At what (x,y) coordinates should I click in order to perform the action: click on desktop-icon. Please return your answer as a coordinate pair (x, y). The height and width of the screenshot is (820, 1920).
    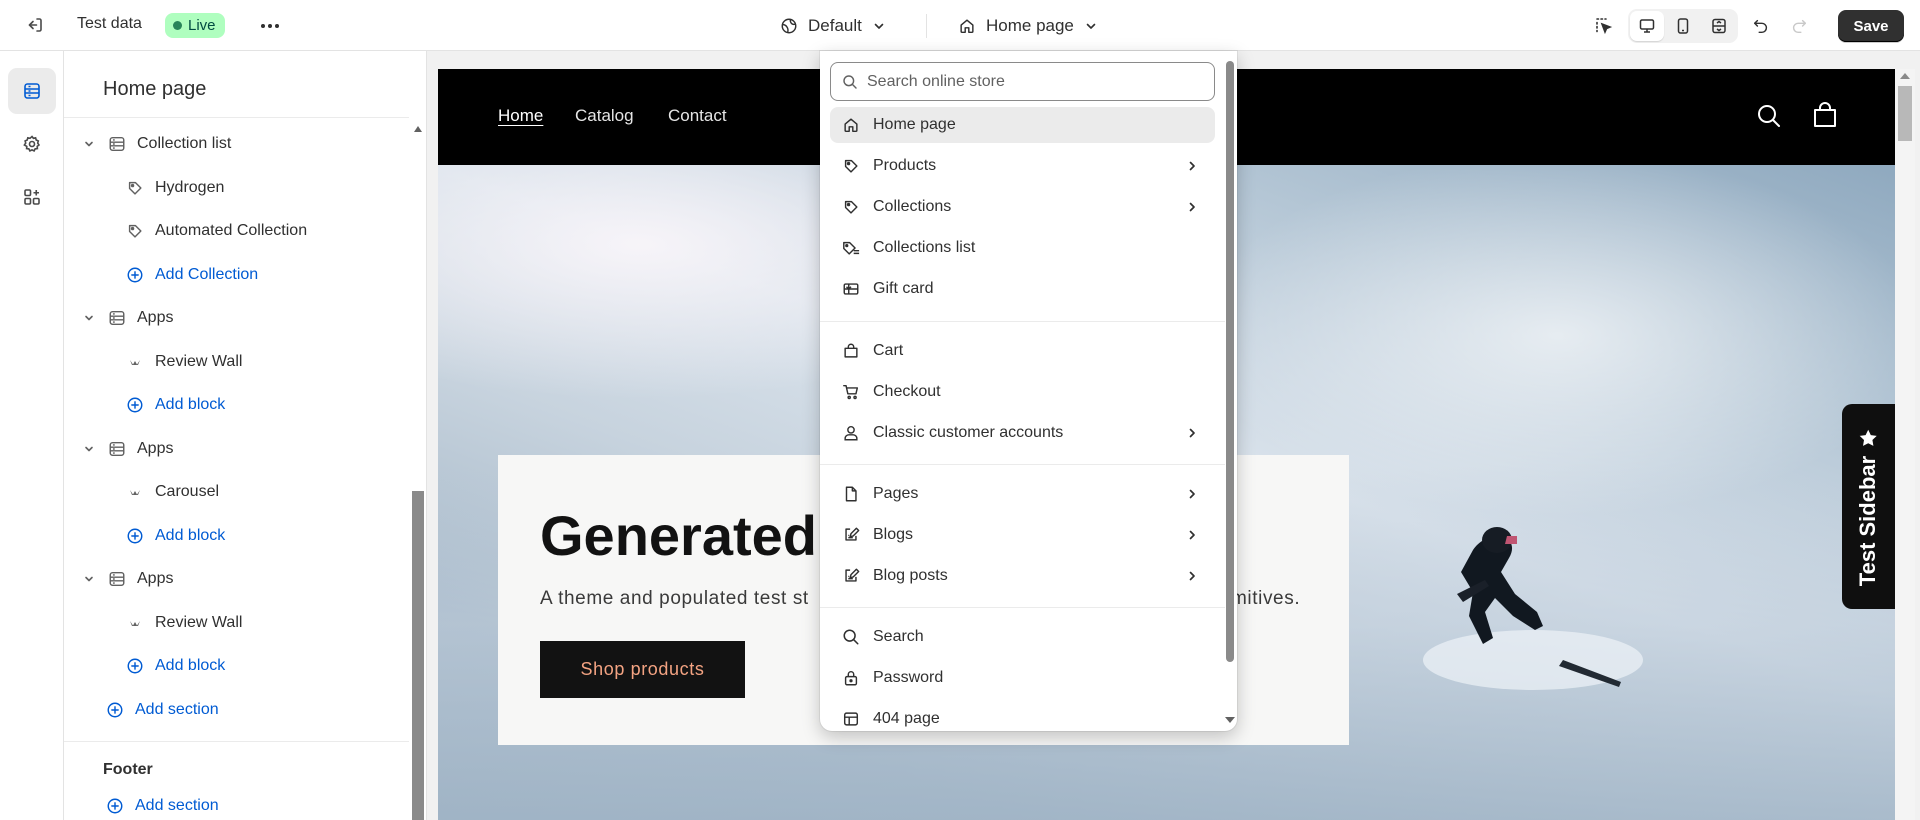
    Looking at the image, I should click on (1647, 26).